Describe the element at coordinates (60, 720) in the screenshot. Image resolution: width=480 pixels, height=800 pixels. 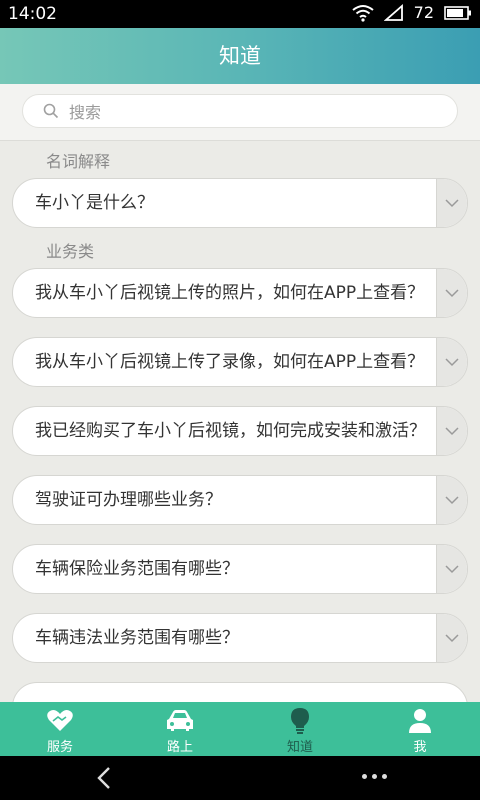
I see `heart-handshake-icon` at that location.